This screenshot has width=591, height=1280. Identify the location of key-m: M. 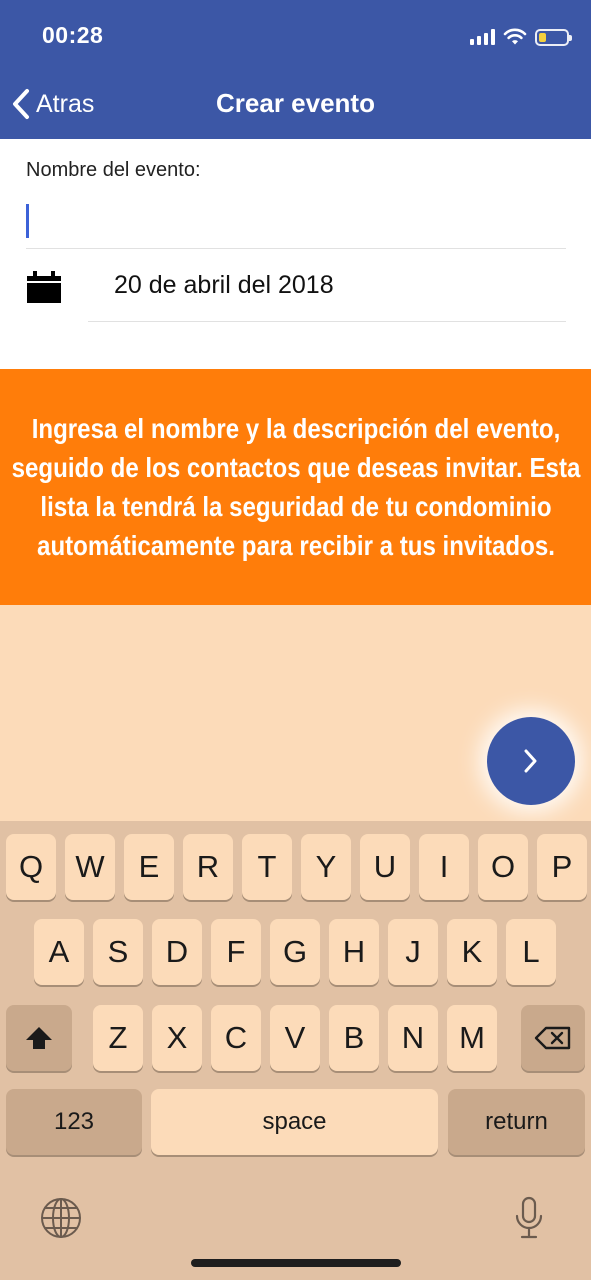
(472, 1038).